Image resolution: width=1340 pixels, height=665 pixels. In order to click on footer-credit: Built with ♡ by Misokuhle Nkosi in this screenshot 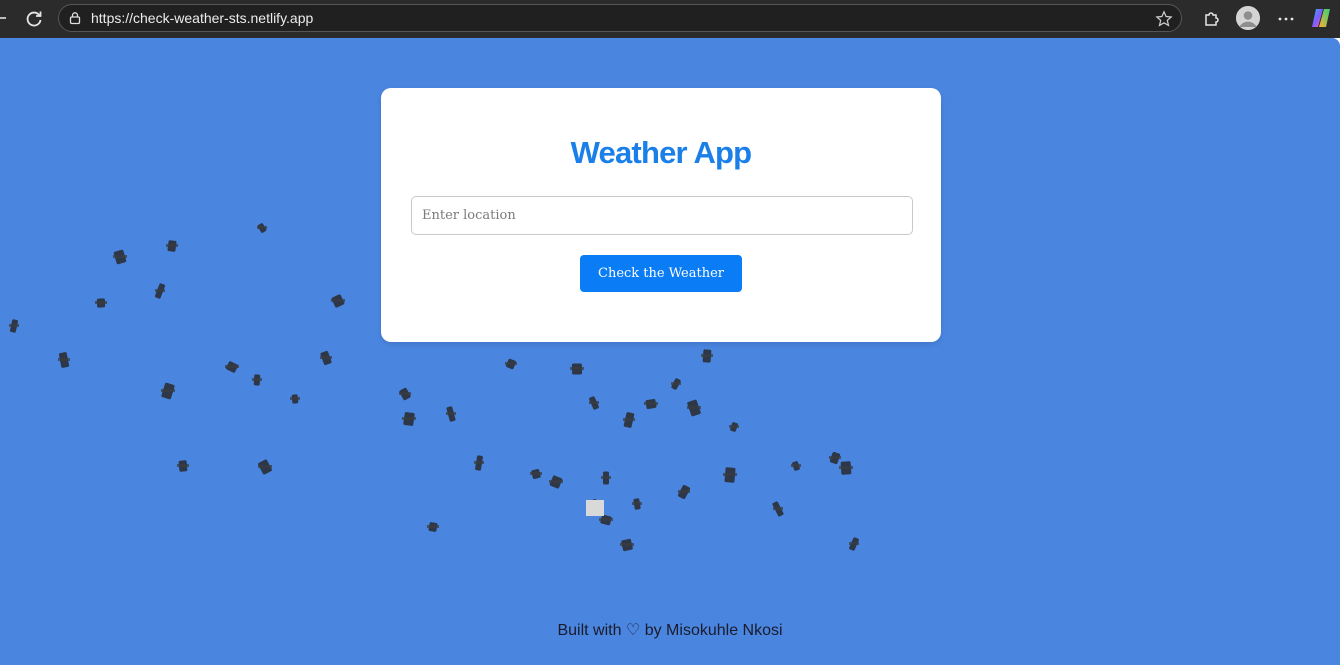, I will do `click(670, 630)`.